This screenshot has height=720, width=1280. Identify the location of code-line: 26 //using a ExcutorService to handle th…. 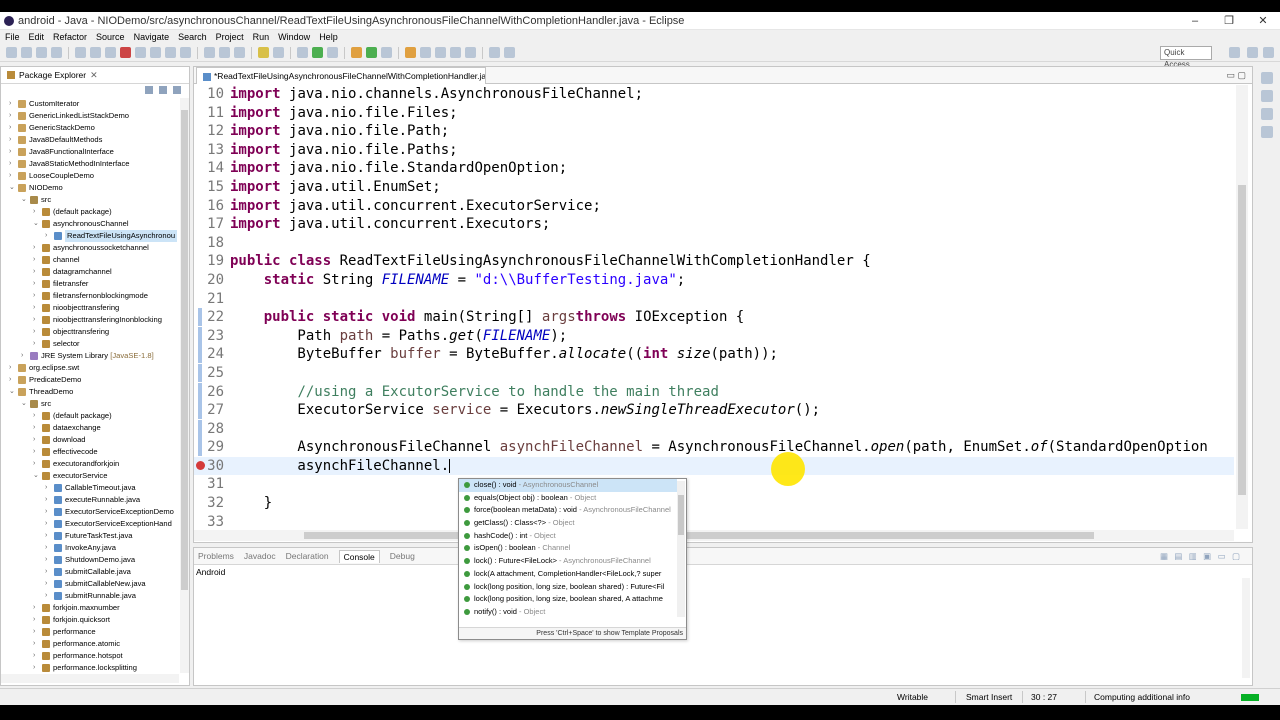
(714, 392).